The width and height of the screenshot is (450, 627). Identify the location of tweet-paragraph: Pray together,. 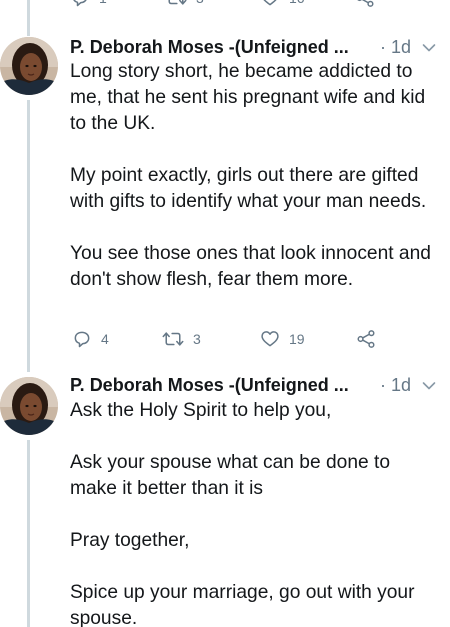
(130, 540).